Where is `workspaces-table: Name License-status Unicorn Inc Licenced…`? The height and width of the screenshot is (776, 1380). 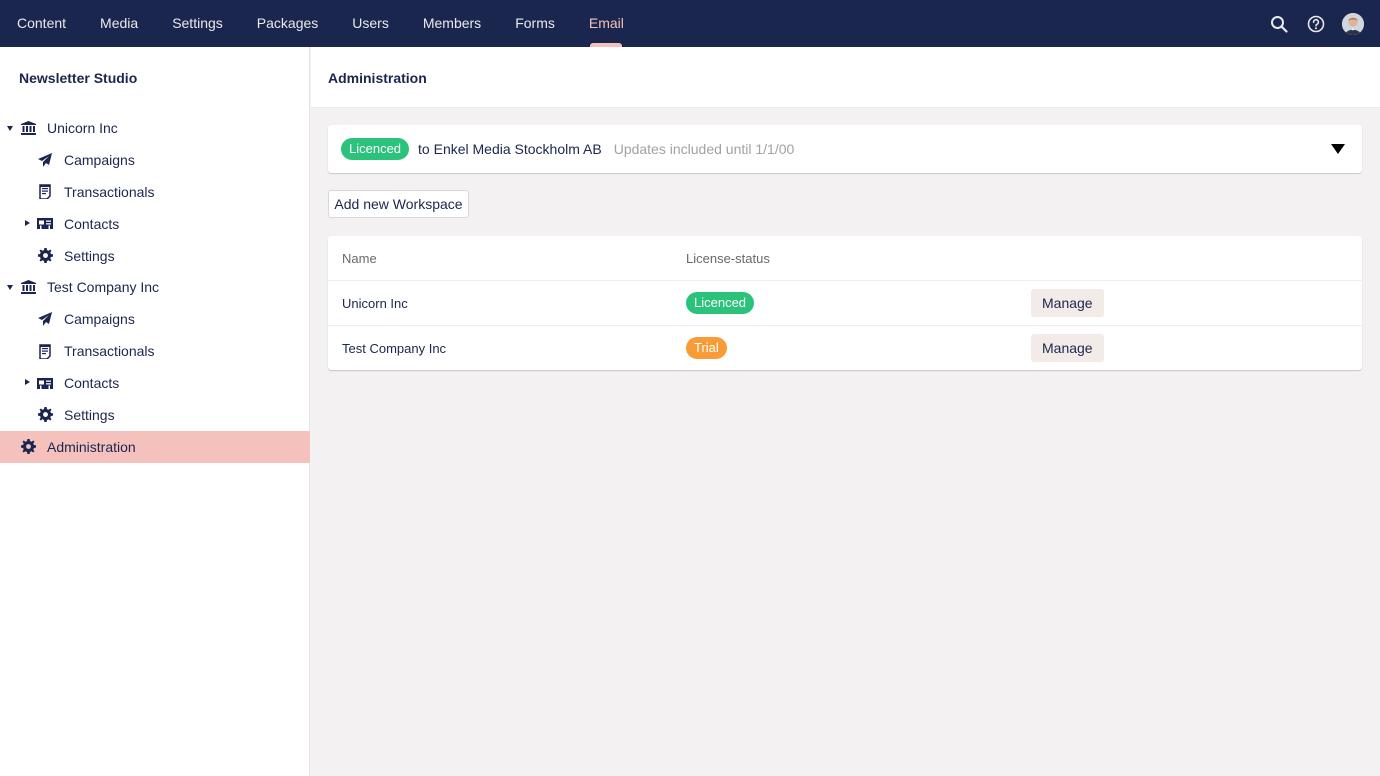 workspaces-table: Name License-status Unicorn Inc Licenced… is located at coordinates (845, 303).